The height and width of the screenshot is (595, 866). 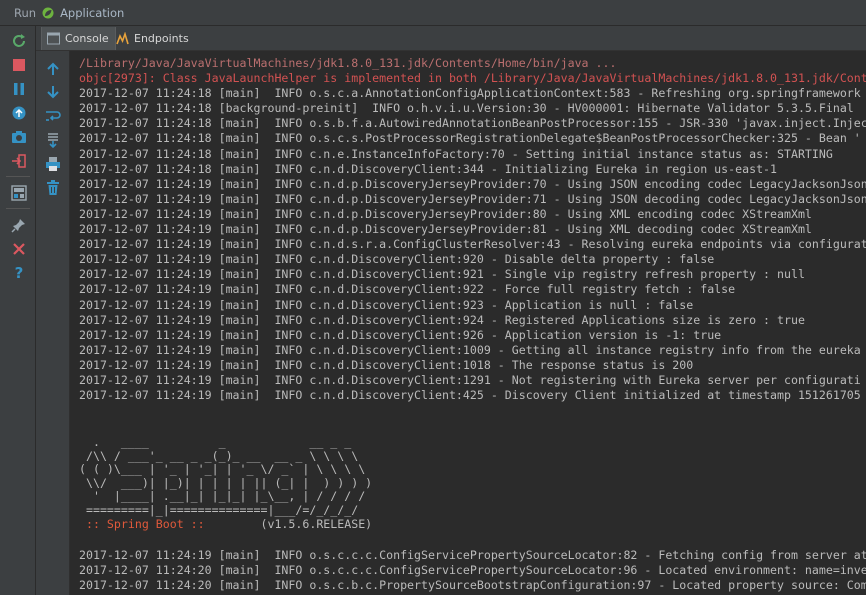 I want to click on pin-icon, so click(x=19, y=225).